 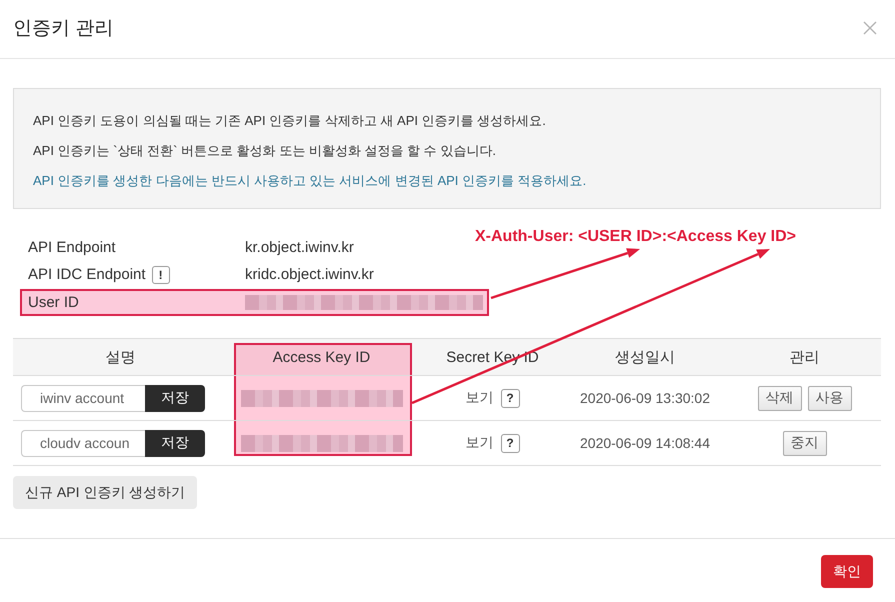 I want to click on create-key-button: 신규 API 인증키 생성하기, so click(x=105, y=492).